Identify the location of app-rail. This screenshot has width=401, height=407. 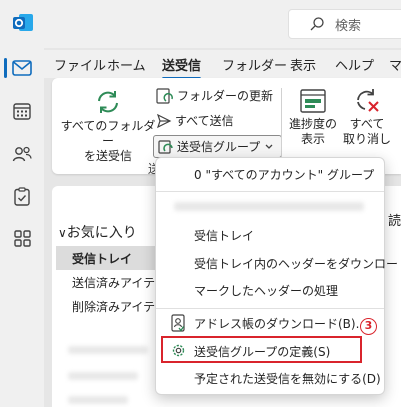
(22, 227).